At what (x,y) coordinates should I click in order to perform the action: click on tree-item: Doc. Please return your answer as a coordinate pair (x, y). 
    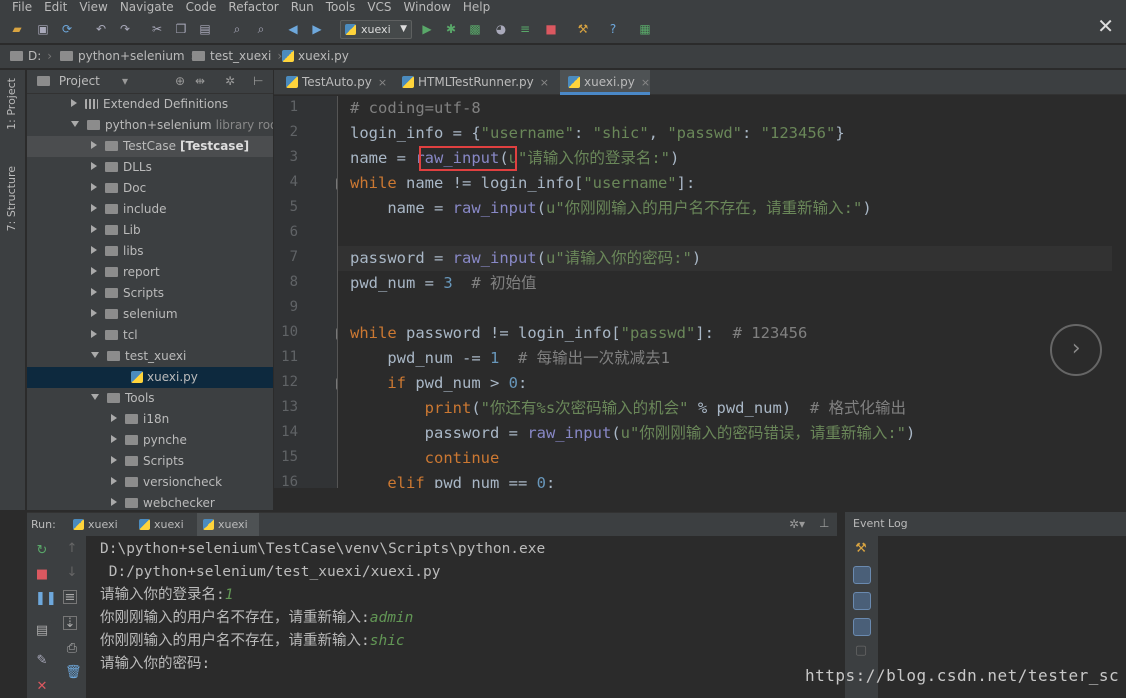
    Looking at the image, I should click on (150, 188).